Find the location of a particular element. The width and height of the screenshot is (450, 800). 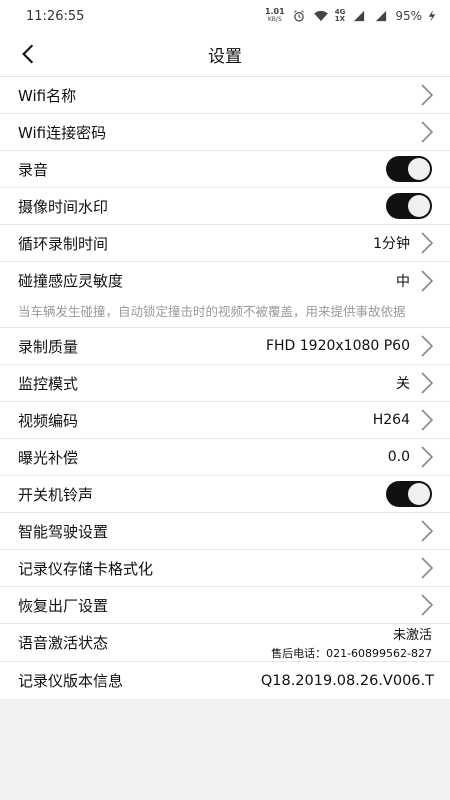

setting-factory-reset: 恢复出厂设置 is located at coordinates (225, 605).